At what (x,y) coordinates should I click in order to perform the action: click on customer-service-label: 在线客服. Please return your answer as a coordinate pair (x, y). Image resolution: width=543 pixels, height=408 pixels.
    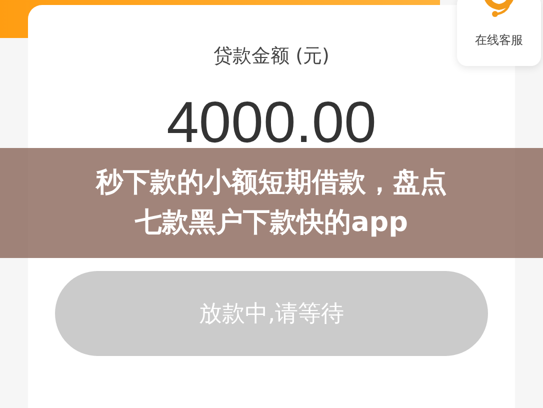
    Looking at the image, I should click on (499, 40).